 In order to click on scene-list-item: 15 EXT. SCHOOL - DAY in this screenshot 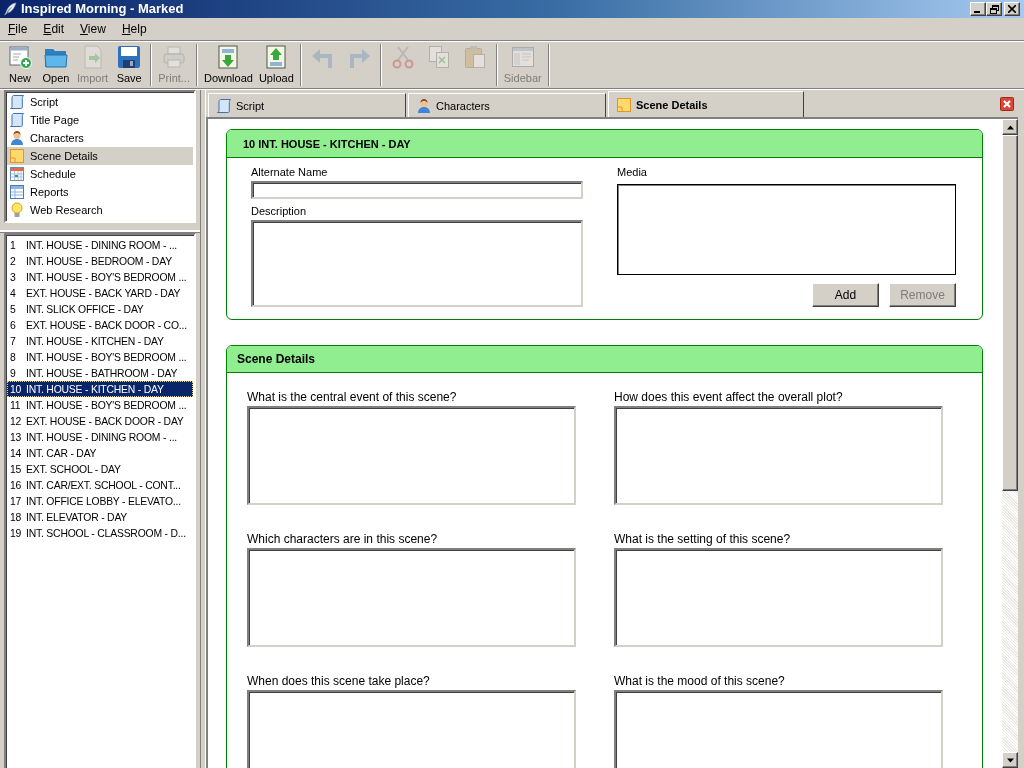, I will do `click(100, 469)`.